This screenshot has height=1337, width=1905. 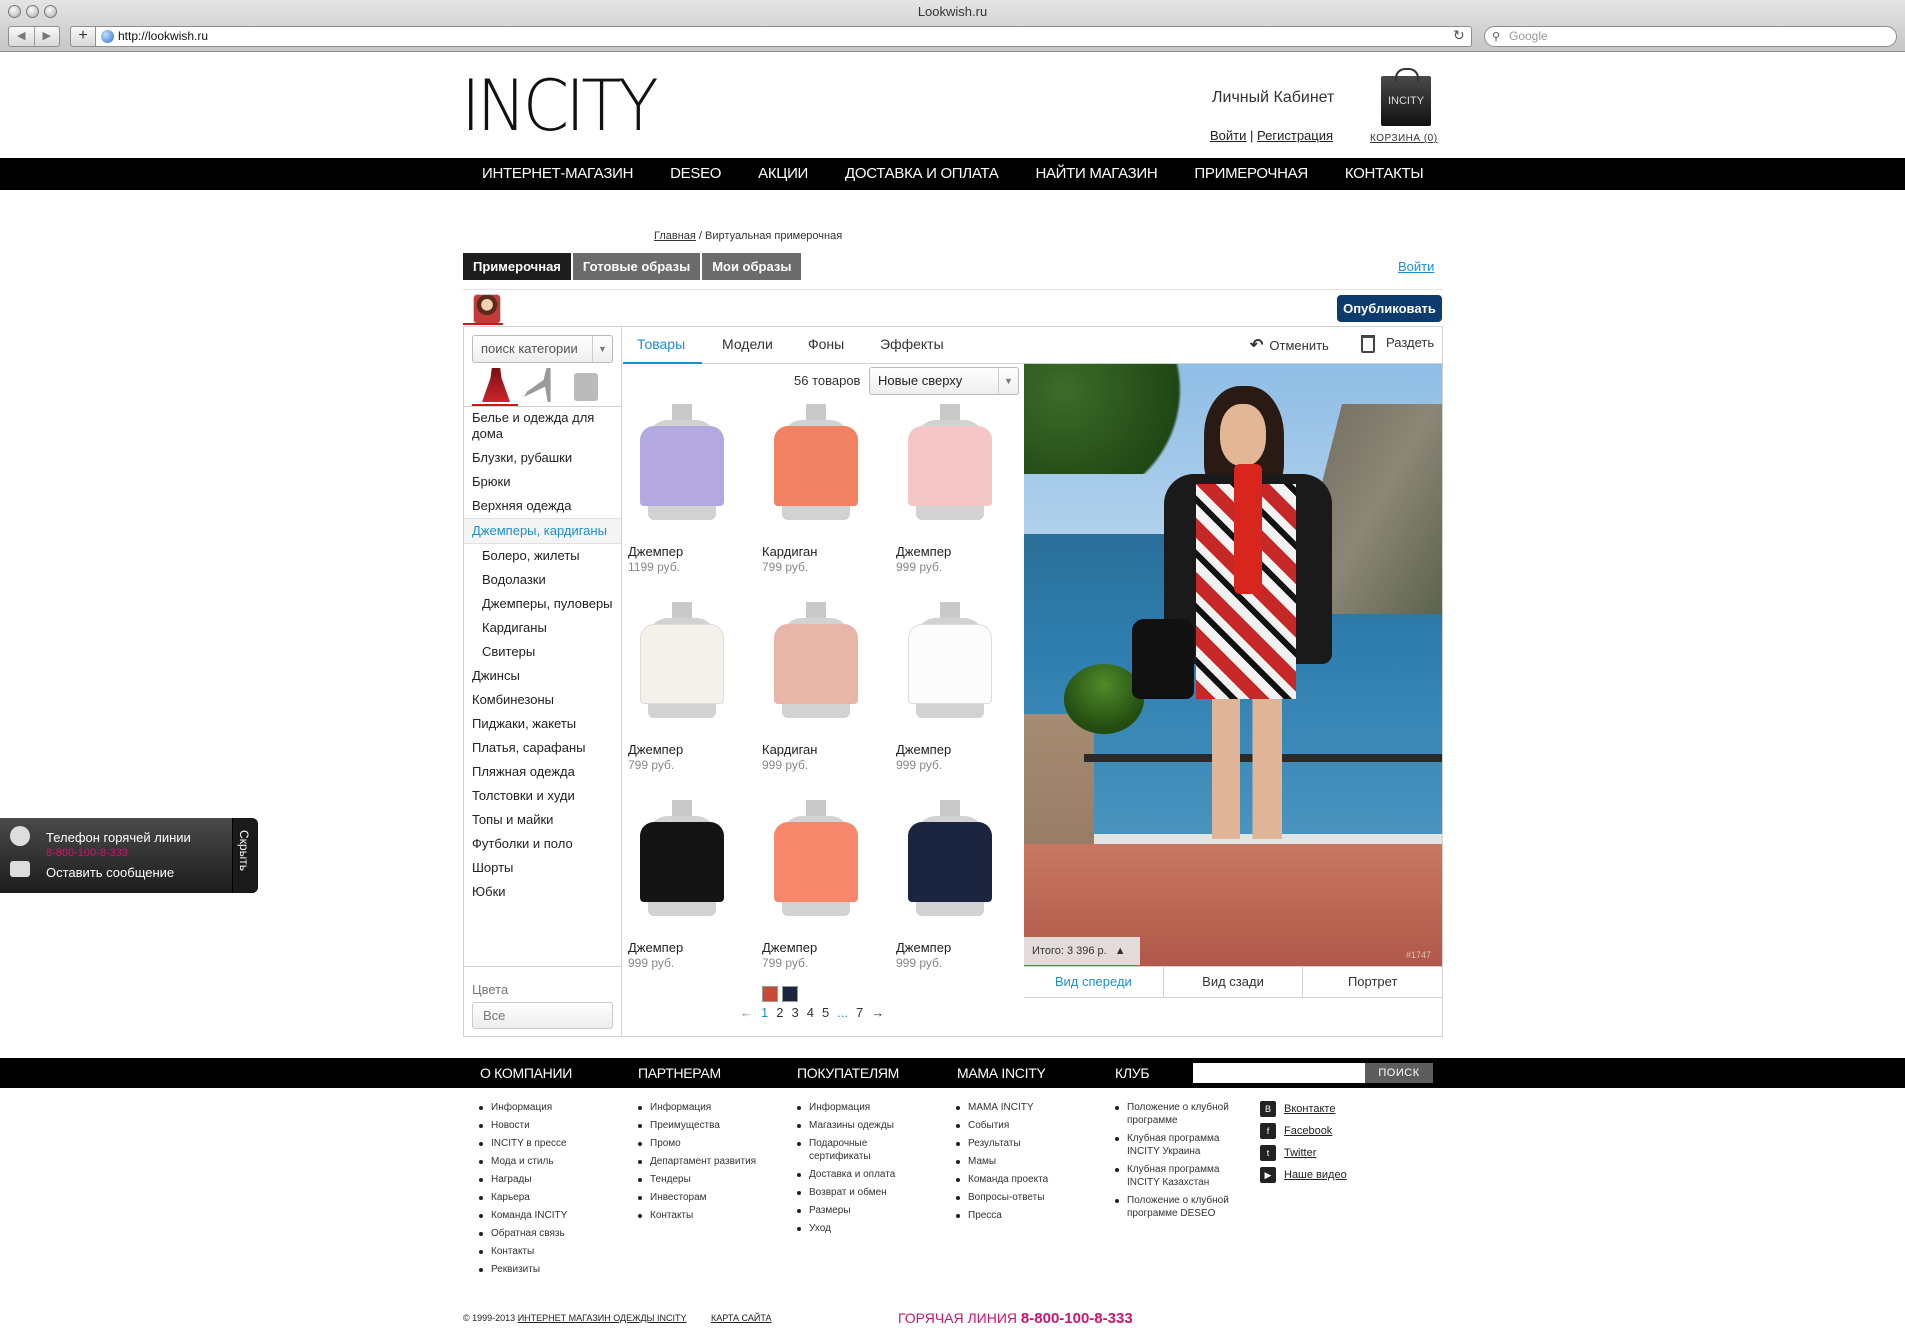 What do you see at coordinates (1024, 1197) in the screenshot?
I see `footer-link: Вопросы-ответы` at bounding box center [1024, 1197].